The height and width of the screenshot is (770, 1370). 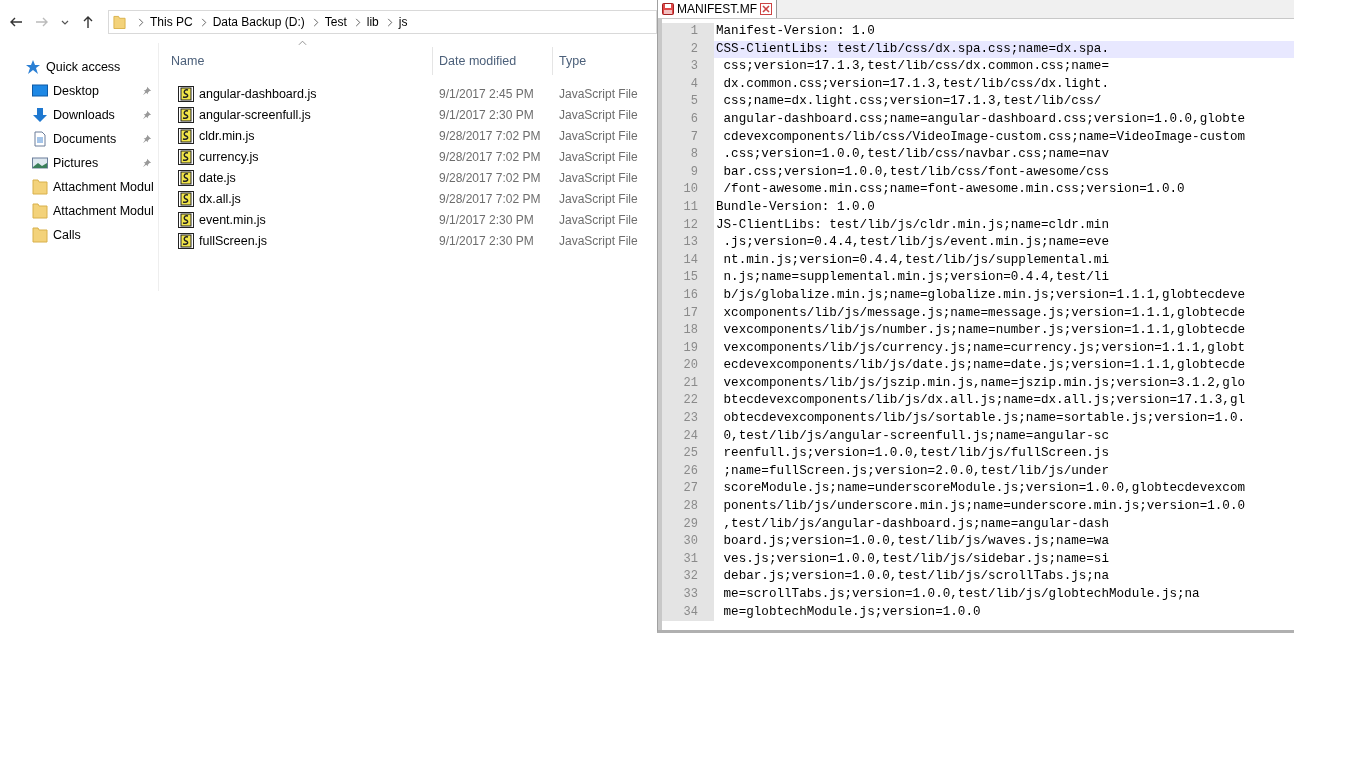 I want to click on code-line: me=scrollTabs.js;version=1.0.0,test/lib/js/globtechModule.js;na, so click(x=961, y=594).